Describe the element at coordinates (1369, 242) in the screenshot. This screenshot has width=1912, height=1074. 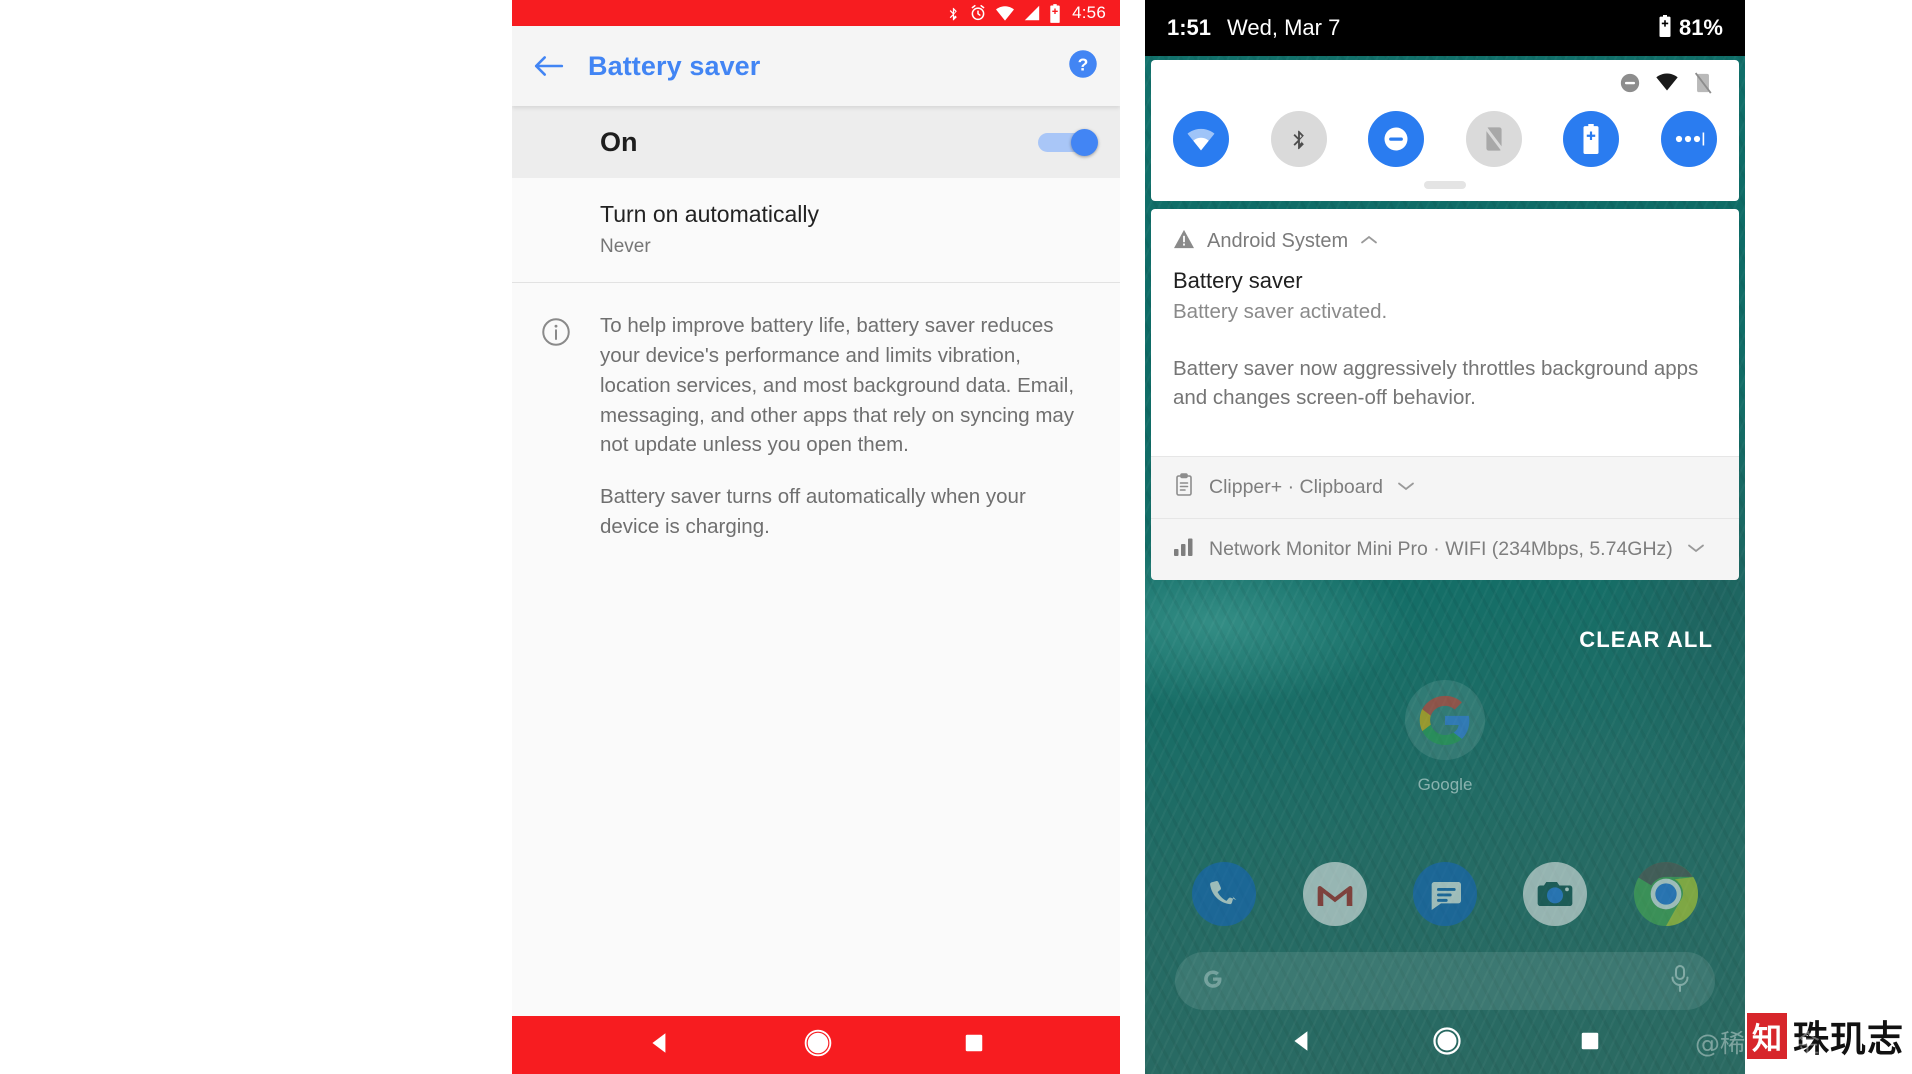
I see `chevron-up-icon` at that location.